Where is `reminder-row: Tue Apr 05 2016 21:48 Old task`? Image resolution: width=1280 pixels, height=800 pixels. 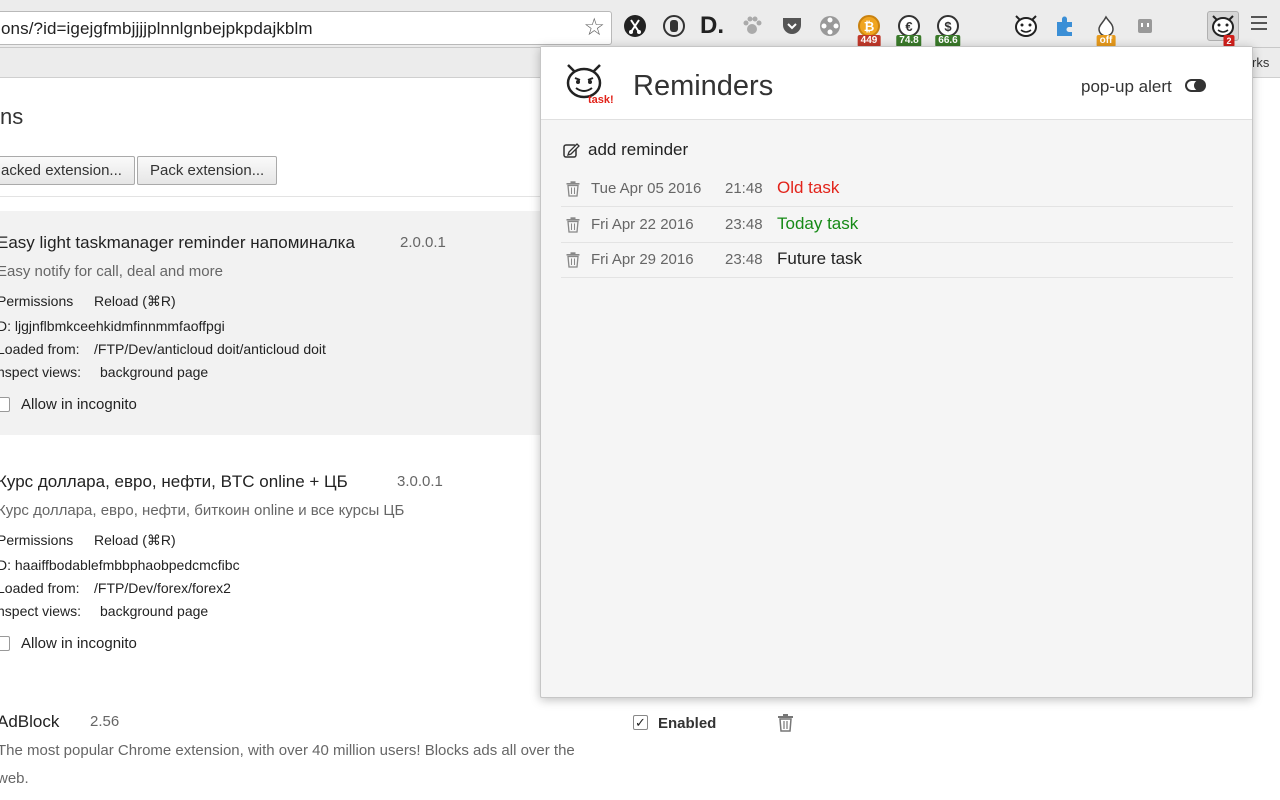 reminder-row: Tue Apr 05 2016 21:48 Old task is located at coordinates (897, 189).